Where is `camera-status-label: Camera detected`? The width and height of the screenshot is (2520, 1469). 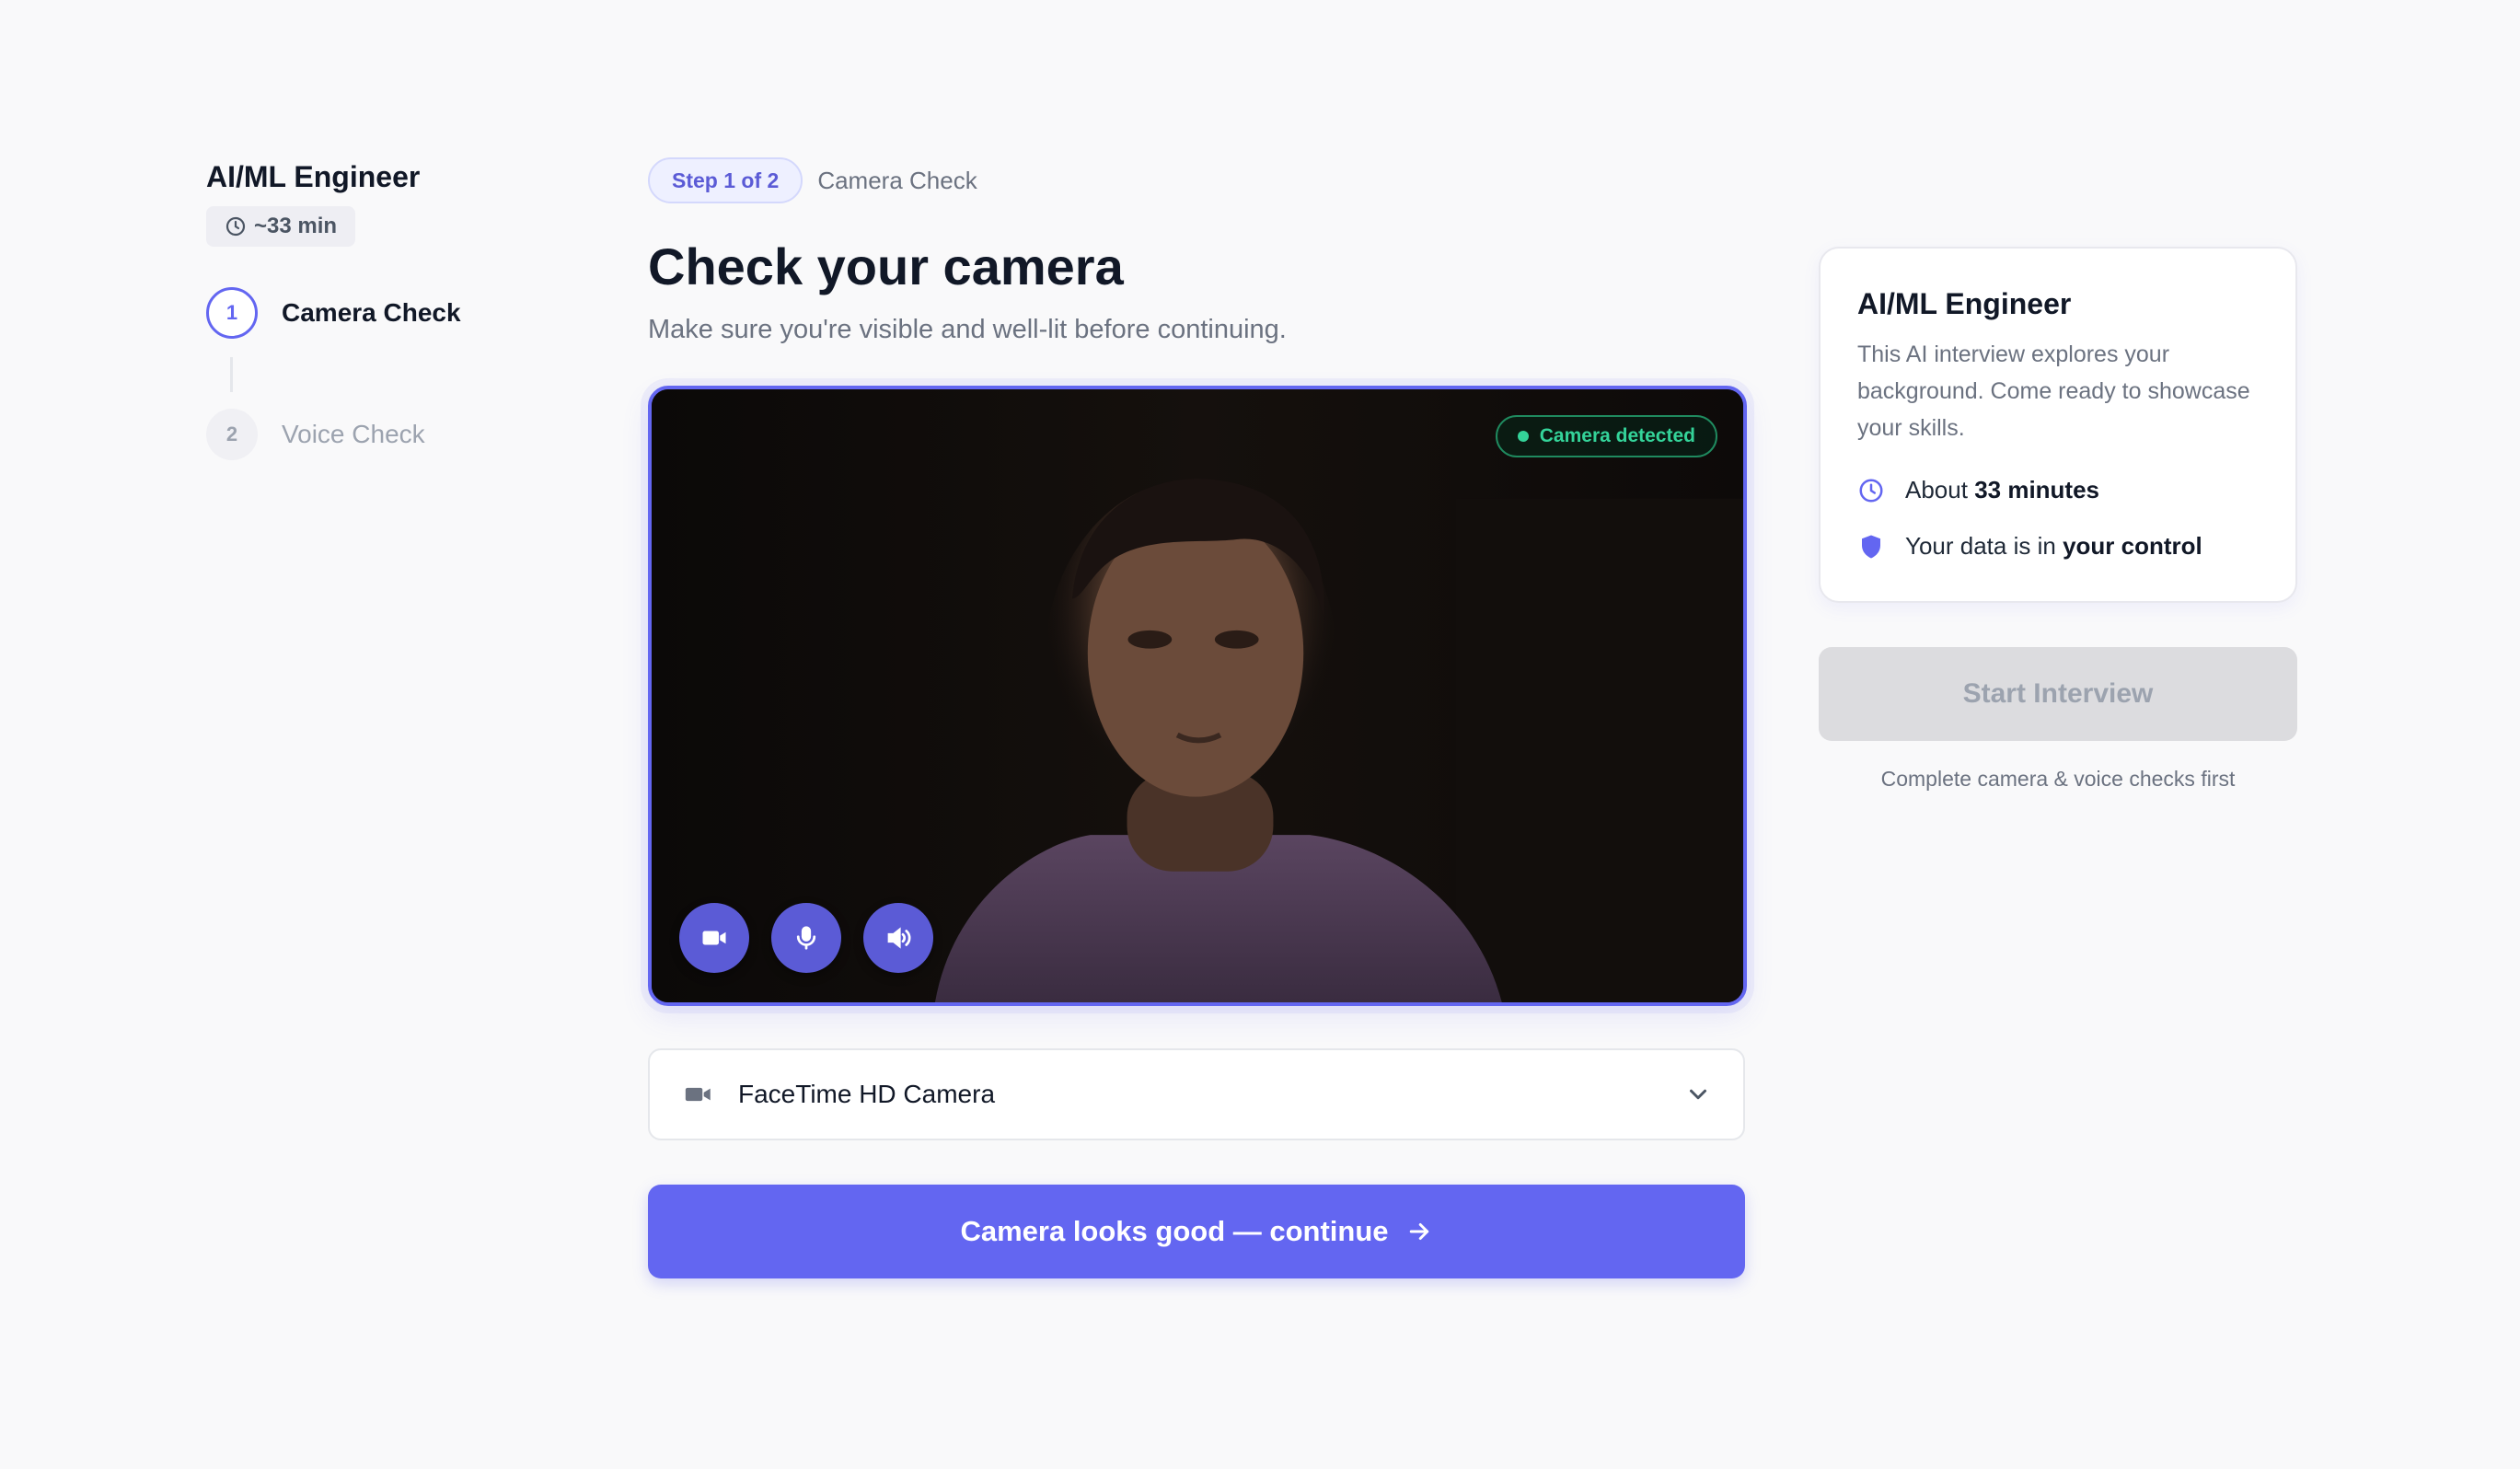
camera-status-label: Camera detected is located at coordinates (1617, 435).